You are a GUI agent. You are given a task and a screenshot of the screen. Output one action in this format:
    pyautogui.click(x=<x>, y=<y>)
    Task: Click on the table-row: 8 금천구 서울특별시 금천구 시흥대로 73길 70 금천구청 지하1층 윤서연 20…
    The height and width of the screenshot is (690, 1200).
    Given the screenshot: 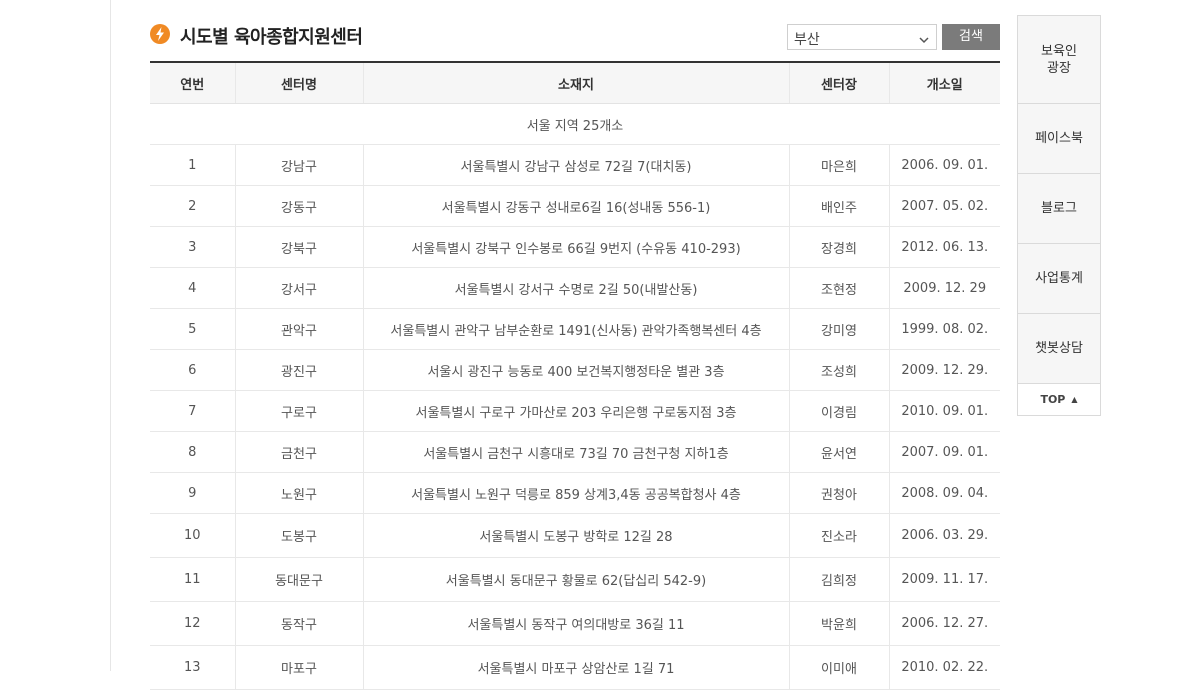 What is the action you would take?
    pyautogui.click(x=575, y=452)
    